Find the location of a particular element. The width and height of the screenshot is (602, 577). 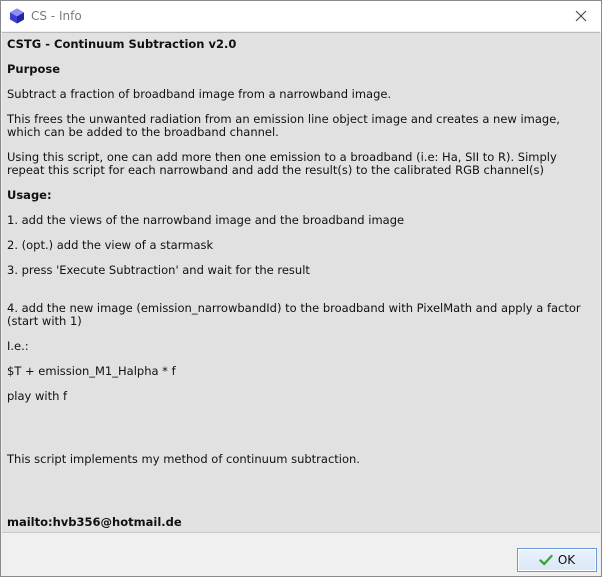

step-2: 2. (opt.) add the view of a starmask is located at coordinates (110, 245).